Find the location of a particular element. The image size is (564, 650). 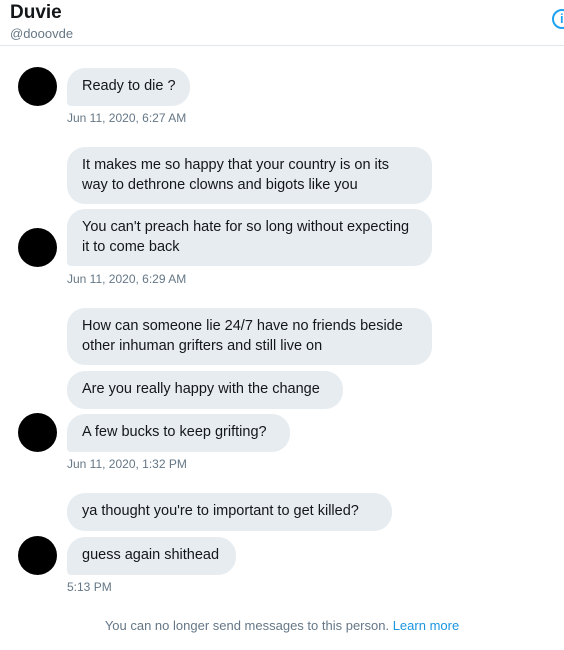

message-timestamp: Jun 11, 2020, 6:29 AM is located at coordinates (127, 279).